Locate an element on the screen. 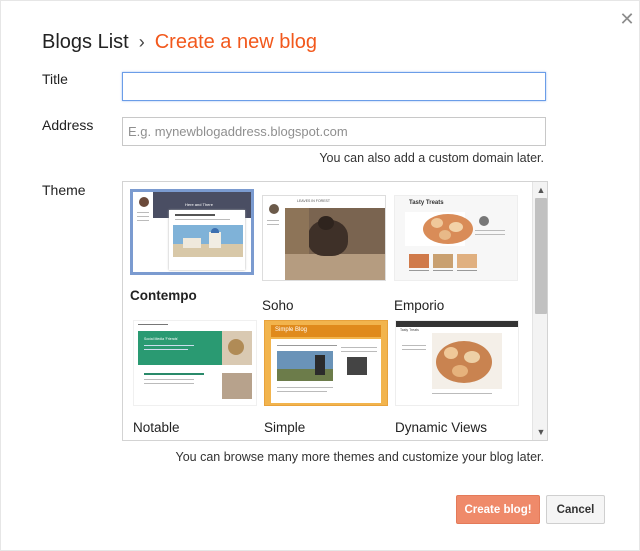 Image resolution: width=640 pixels, height=551 pixels. theme-option-simple: Simple Blog Simple is located at coordinates (326, 377).